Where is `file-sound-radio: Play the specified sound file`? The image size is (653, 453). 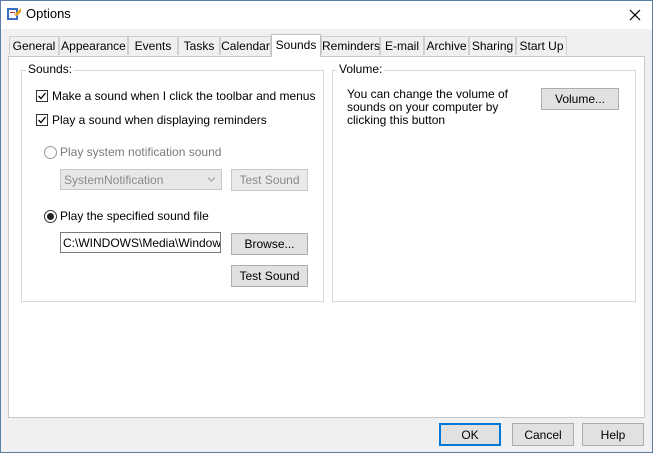 file-sound-radio: Play the specified sound file is located at coordinates (126, 216).